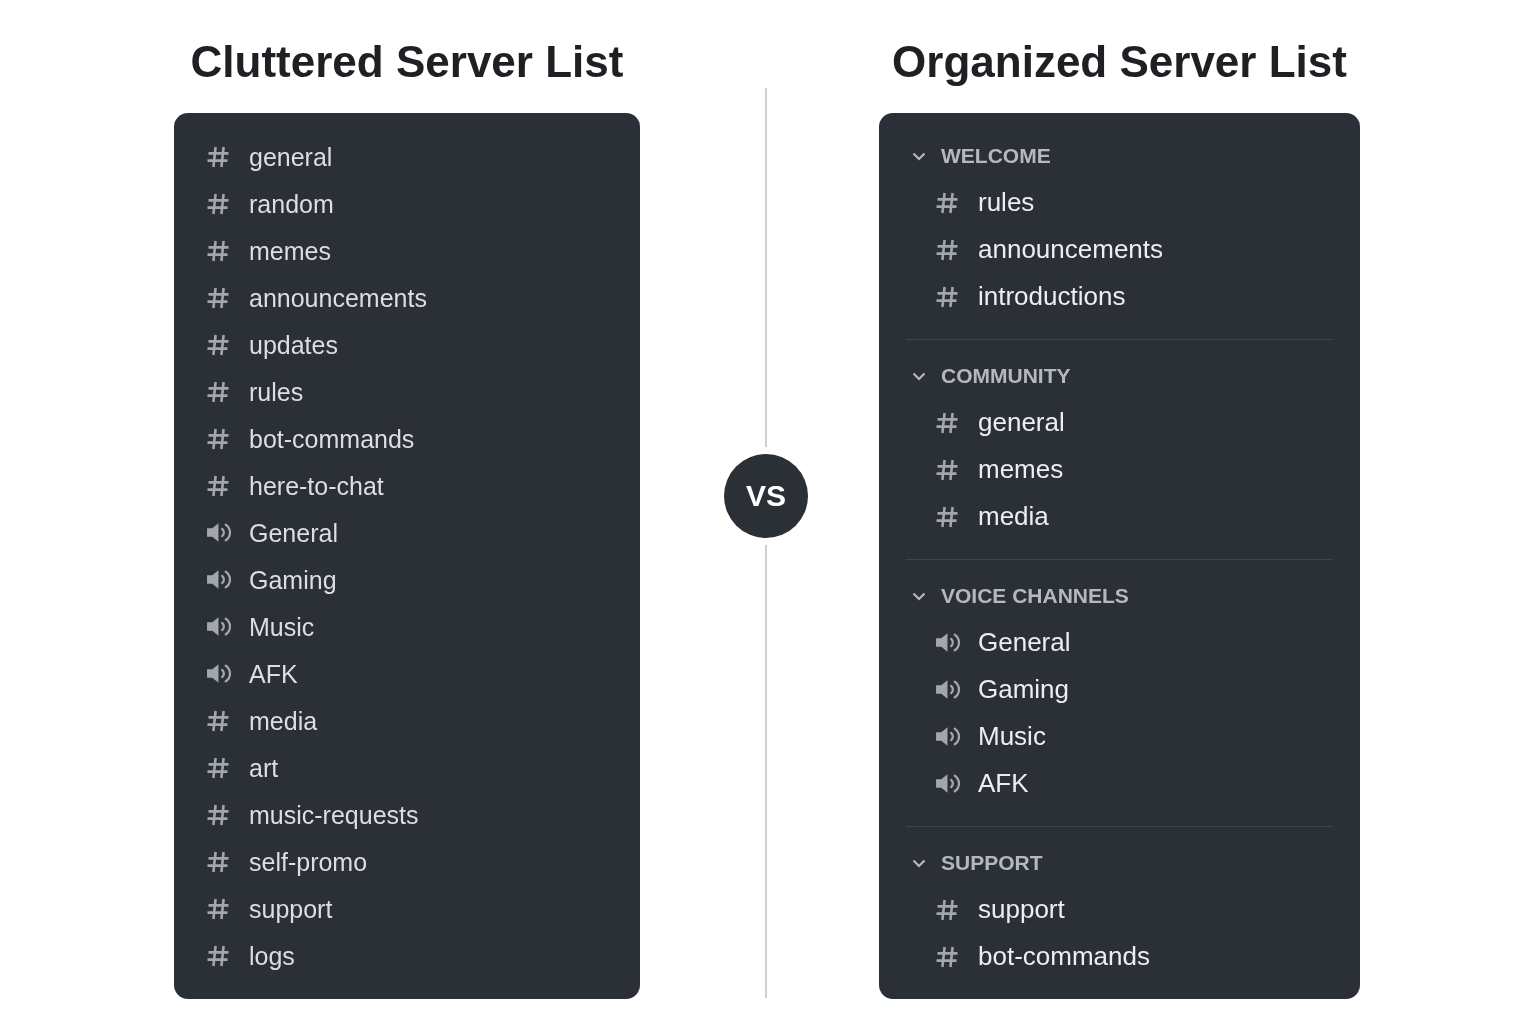 The image size is (1536, 1024). I want to click on category-header: COMMUNITY, so click(991, 376).